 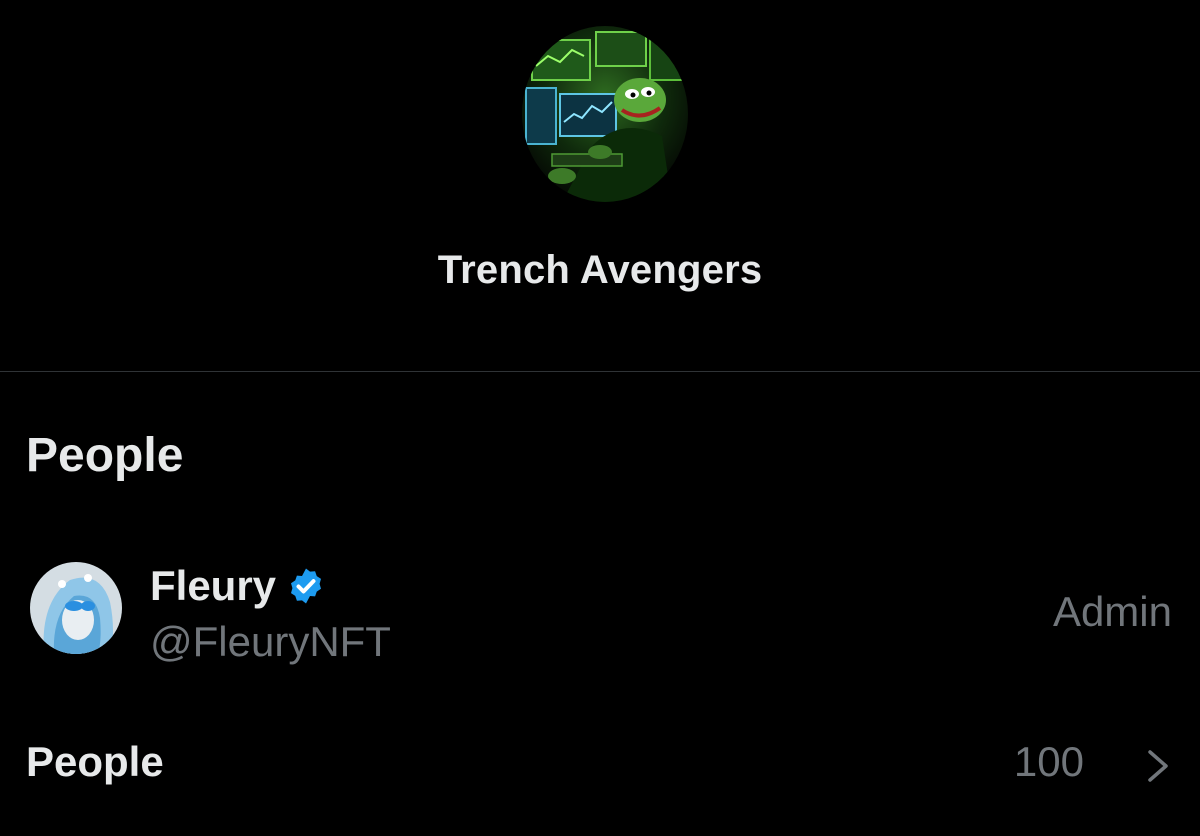 I want to click on avatar, so click(x=76, y=608).